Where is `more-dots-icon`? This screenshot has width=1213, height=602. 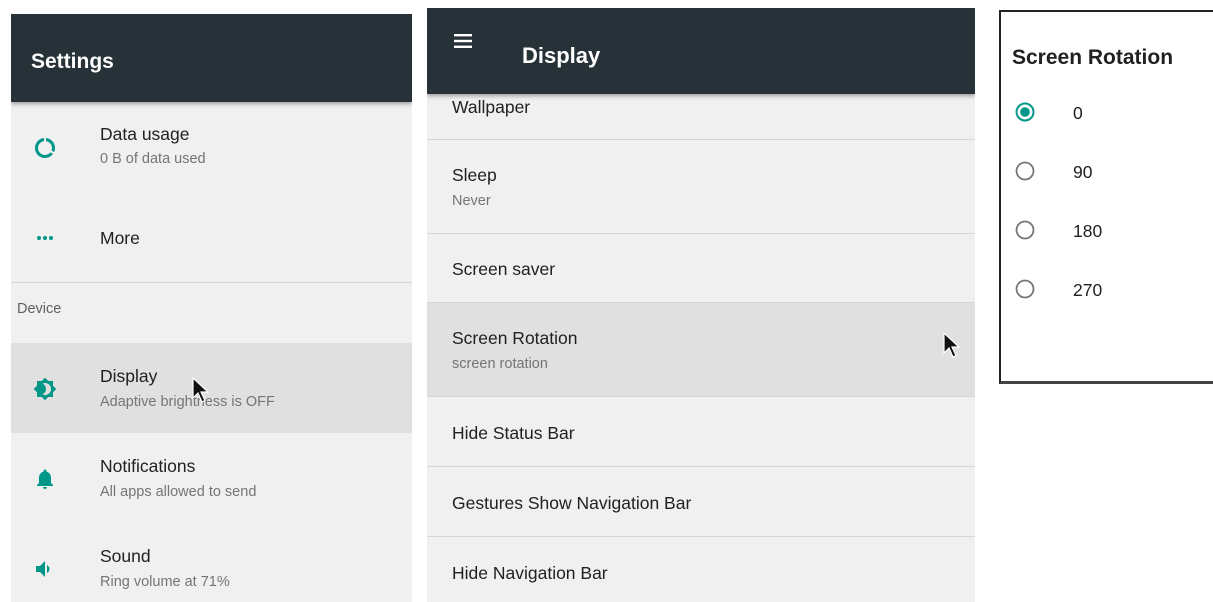 more-dots-icon is located at coordinates (45, 238).